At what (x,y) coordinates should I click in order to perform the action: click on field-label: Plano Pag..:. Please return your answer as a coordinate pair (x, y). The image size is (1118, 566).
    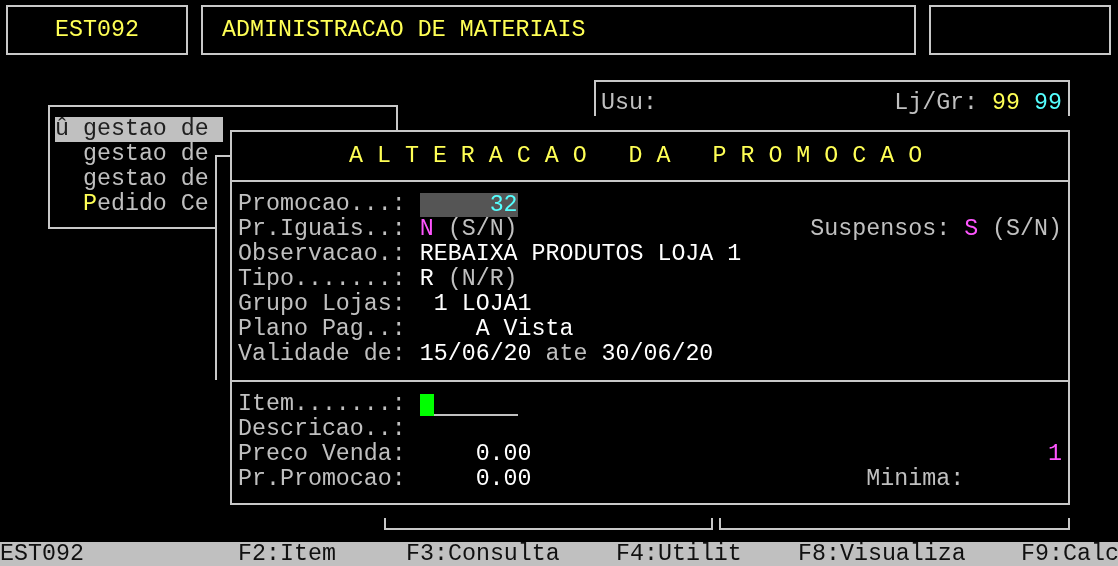
    Looking at the image, I should click on (322, 329).